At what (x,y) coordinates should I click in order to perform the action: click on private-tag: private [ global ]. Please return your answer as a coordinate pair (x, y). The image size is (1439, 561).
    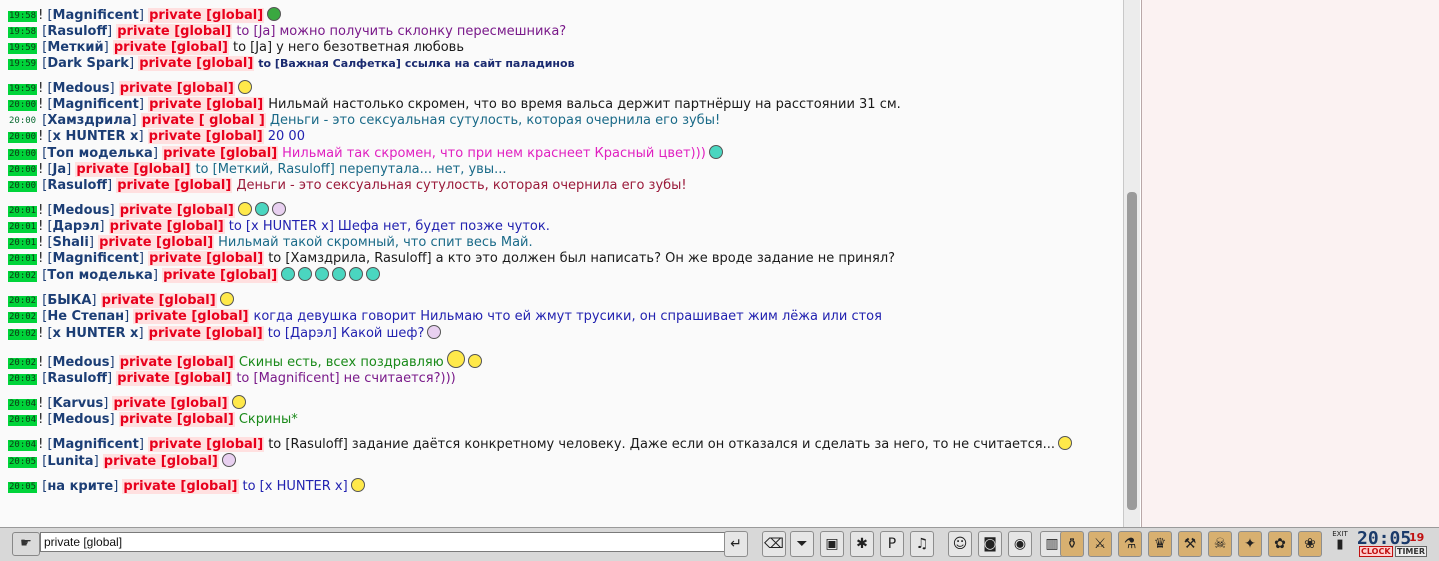
    Looking at the image, I should click on (203, 120).